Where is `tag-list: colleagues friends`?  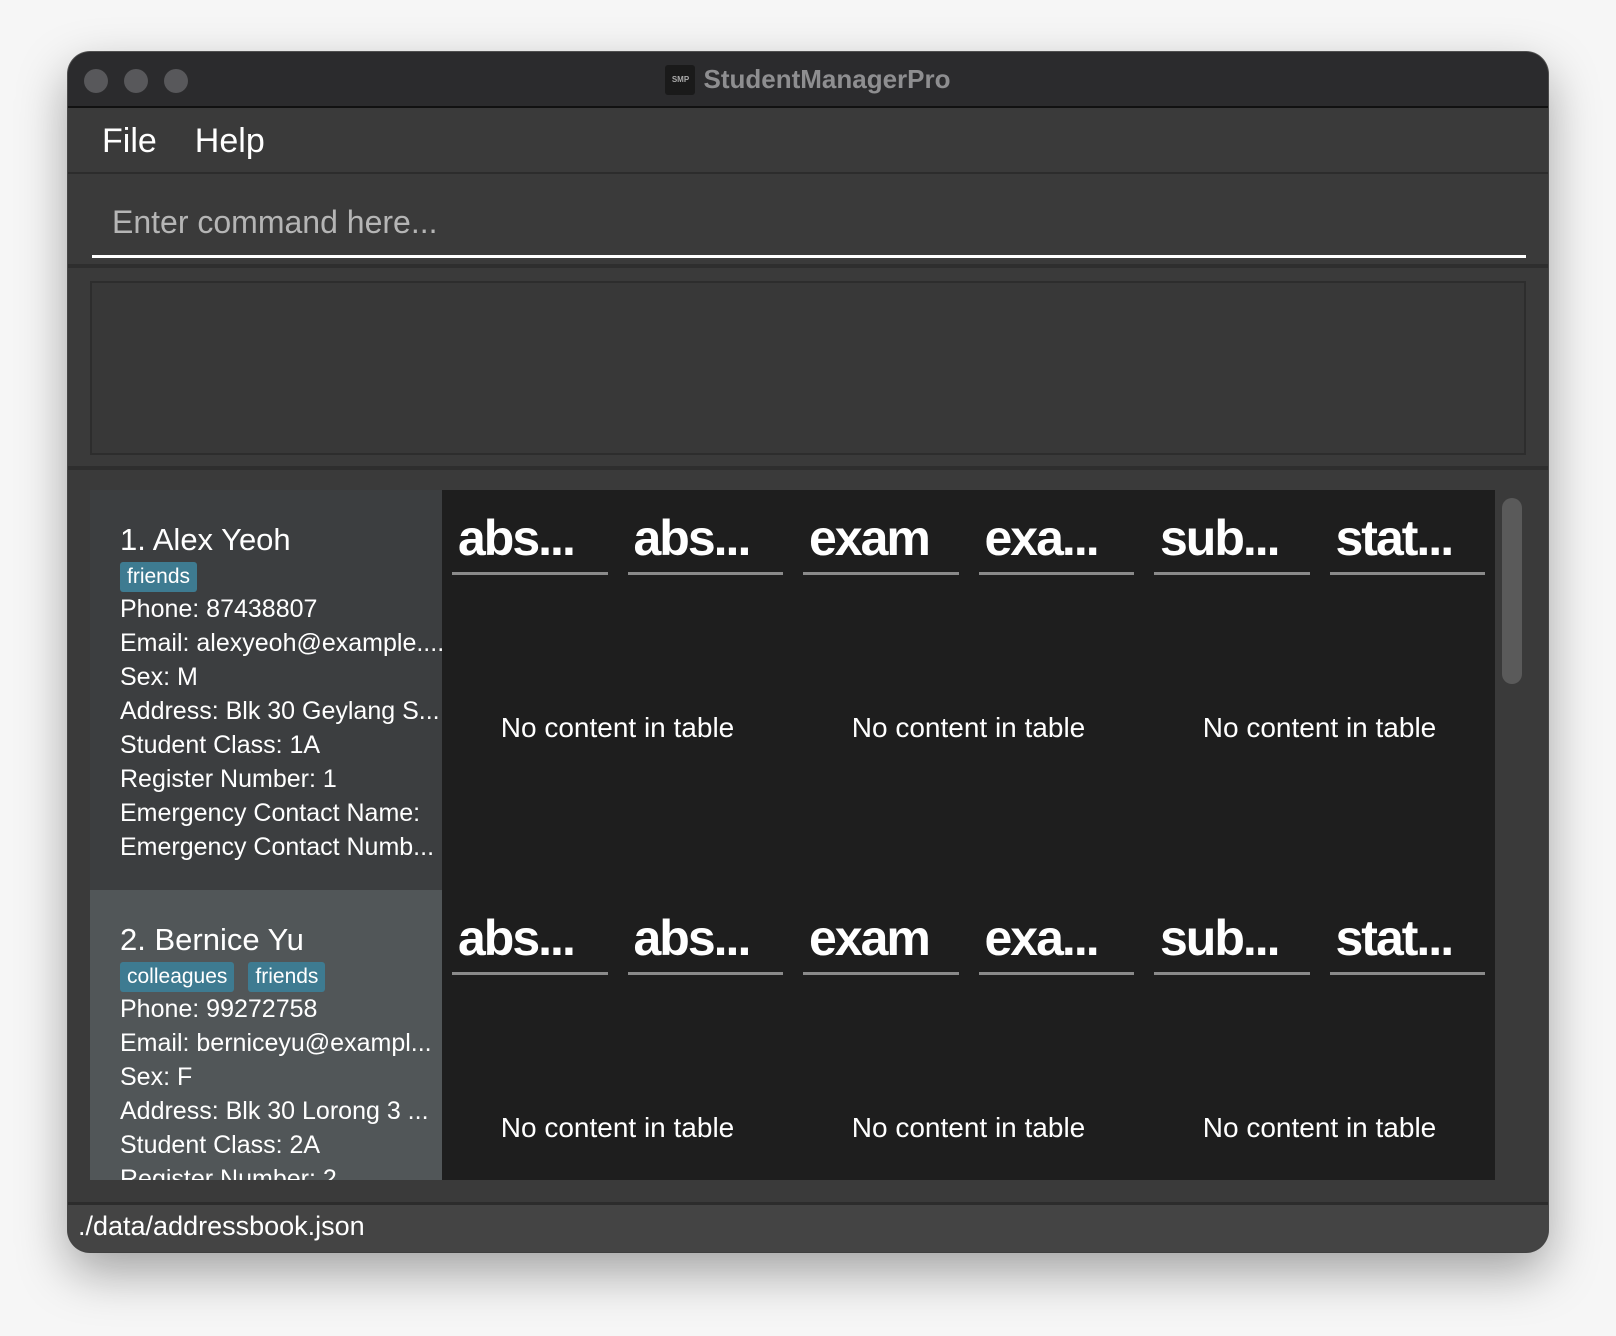
tag-list: colleagues friends is located at coordinates (281, 977).